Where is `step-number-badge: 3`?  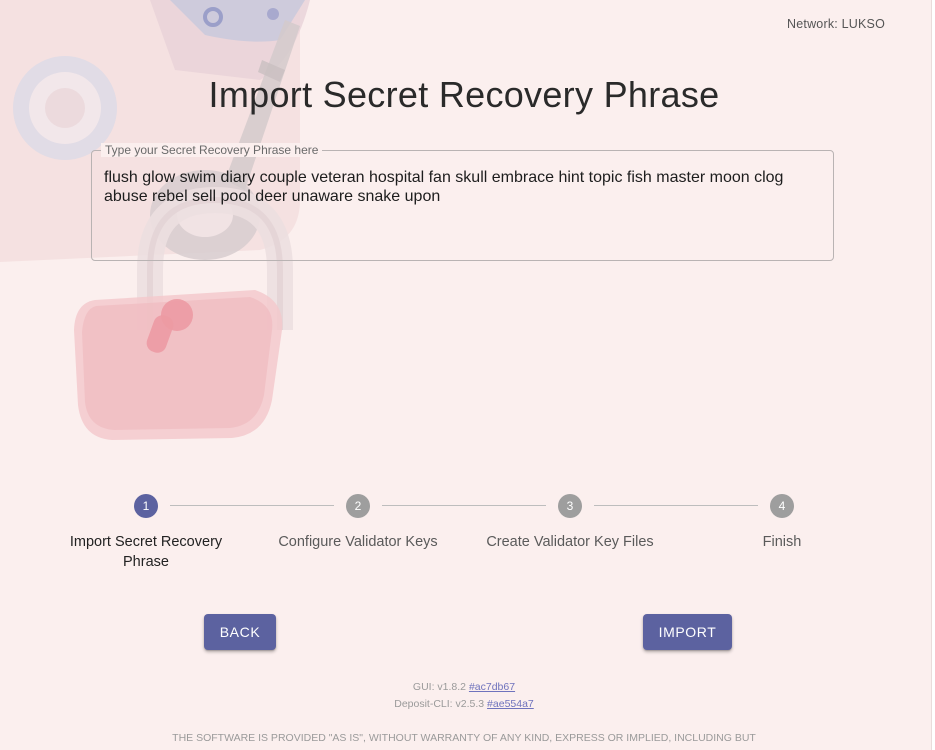
step-number-badge: 3 is located at coordinates (570, 506).